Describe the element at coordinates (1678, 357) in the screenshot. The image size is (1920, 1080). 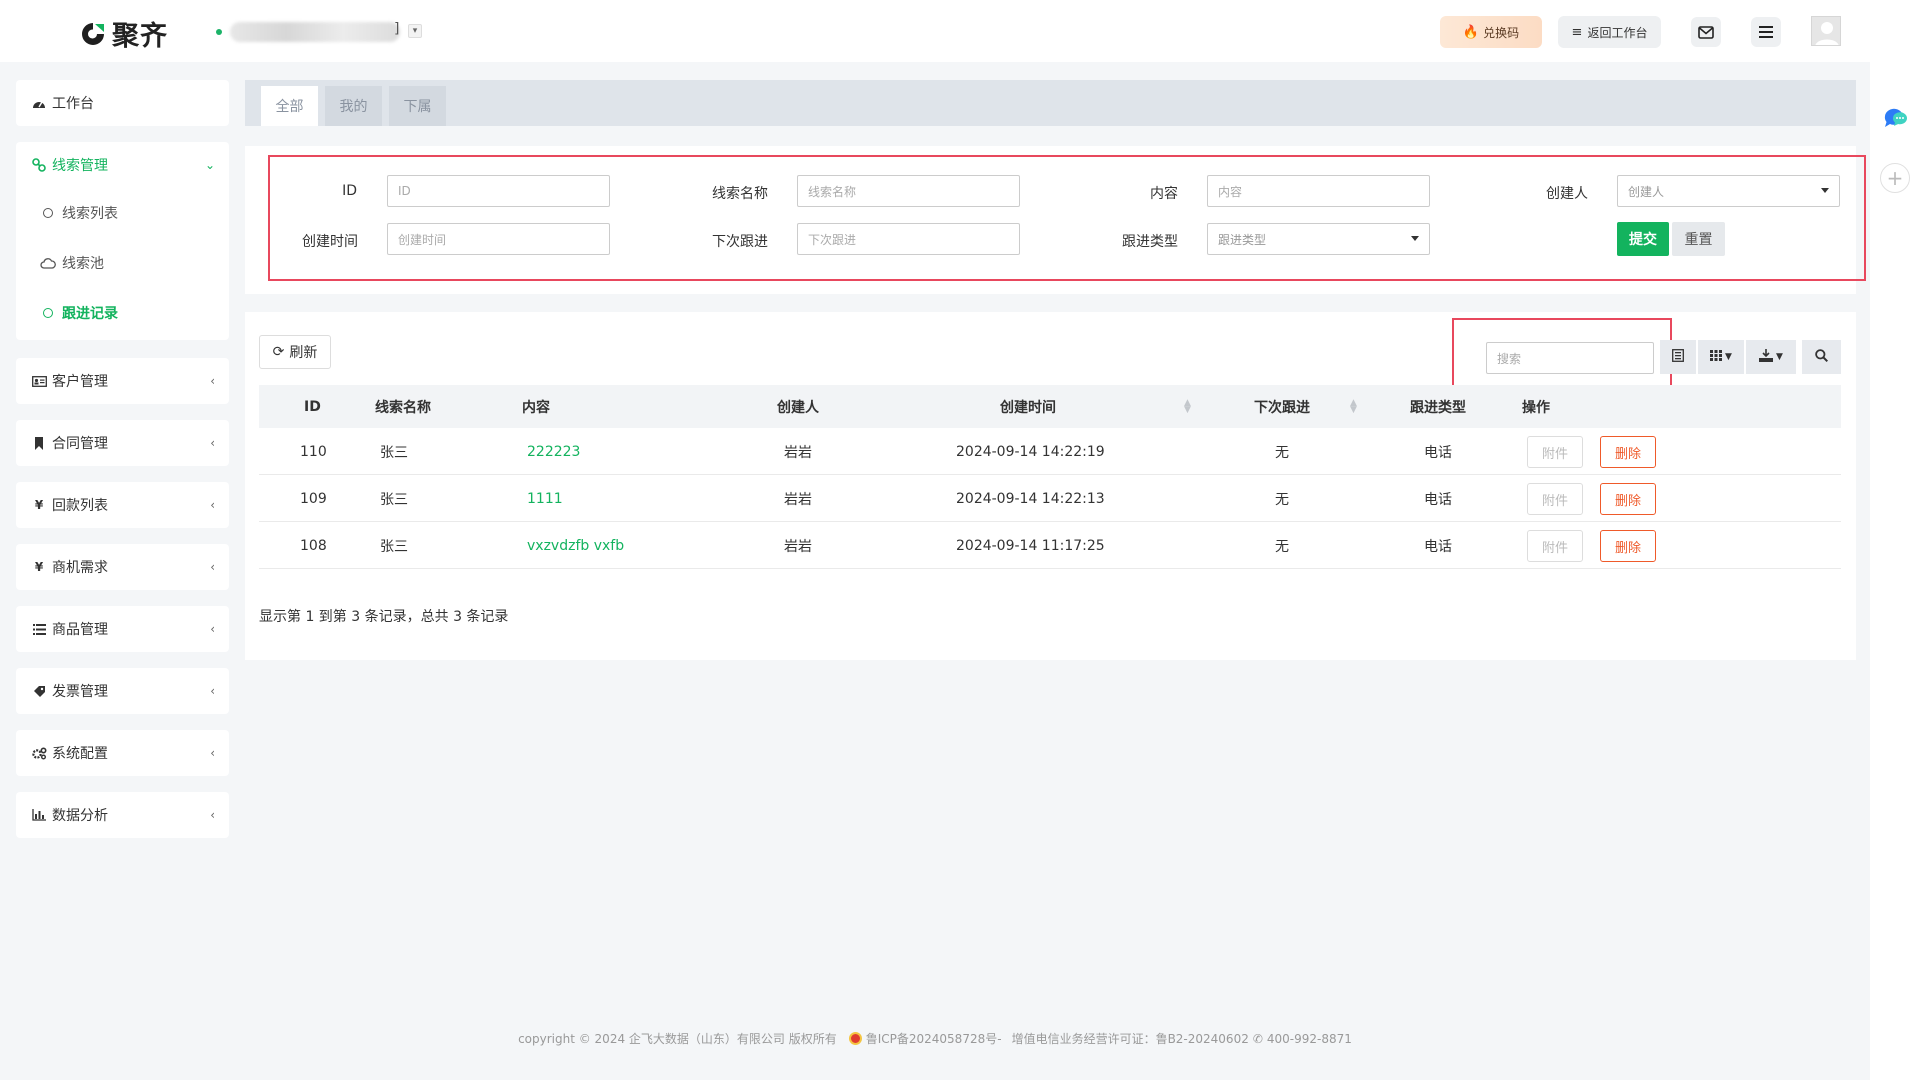
I see `toggle-card-view-button` at that location.